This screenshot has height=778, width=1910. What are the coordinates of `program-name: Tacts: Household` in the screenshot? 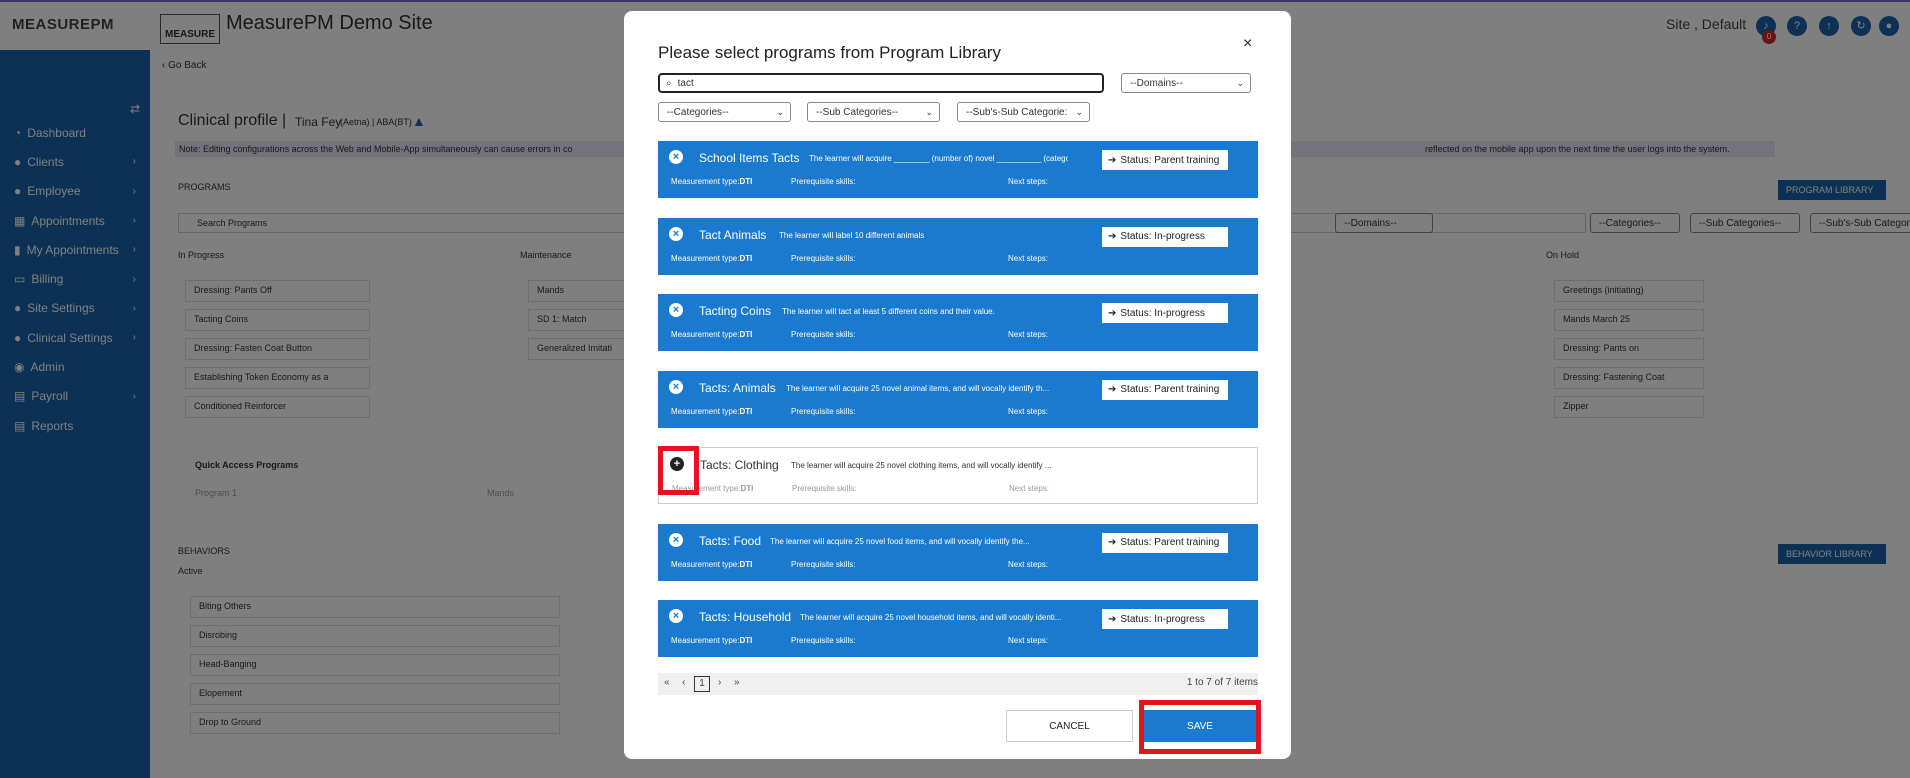 It's located at (745, 617).